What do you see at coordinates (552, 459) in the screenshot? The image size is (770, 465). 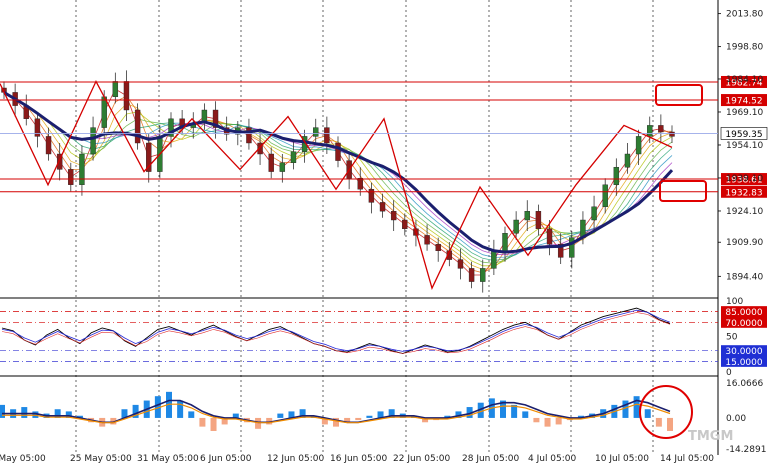 I see `date-tick-label: 4 Jul 05:00` at bounding box center [552, 459].